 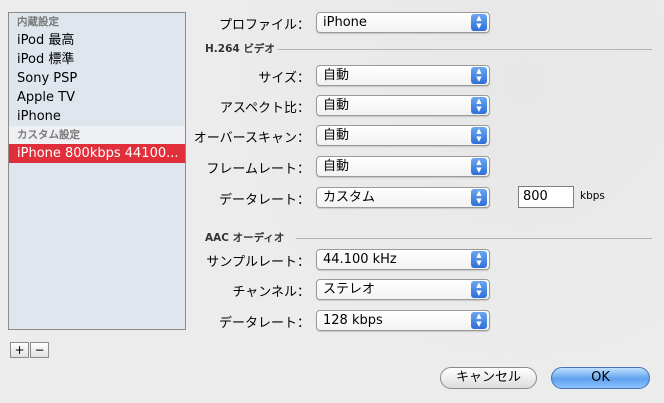 I want to click on overscan-popup: 自動 ▲ ▼, so click(x=403, y=135).